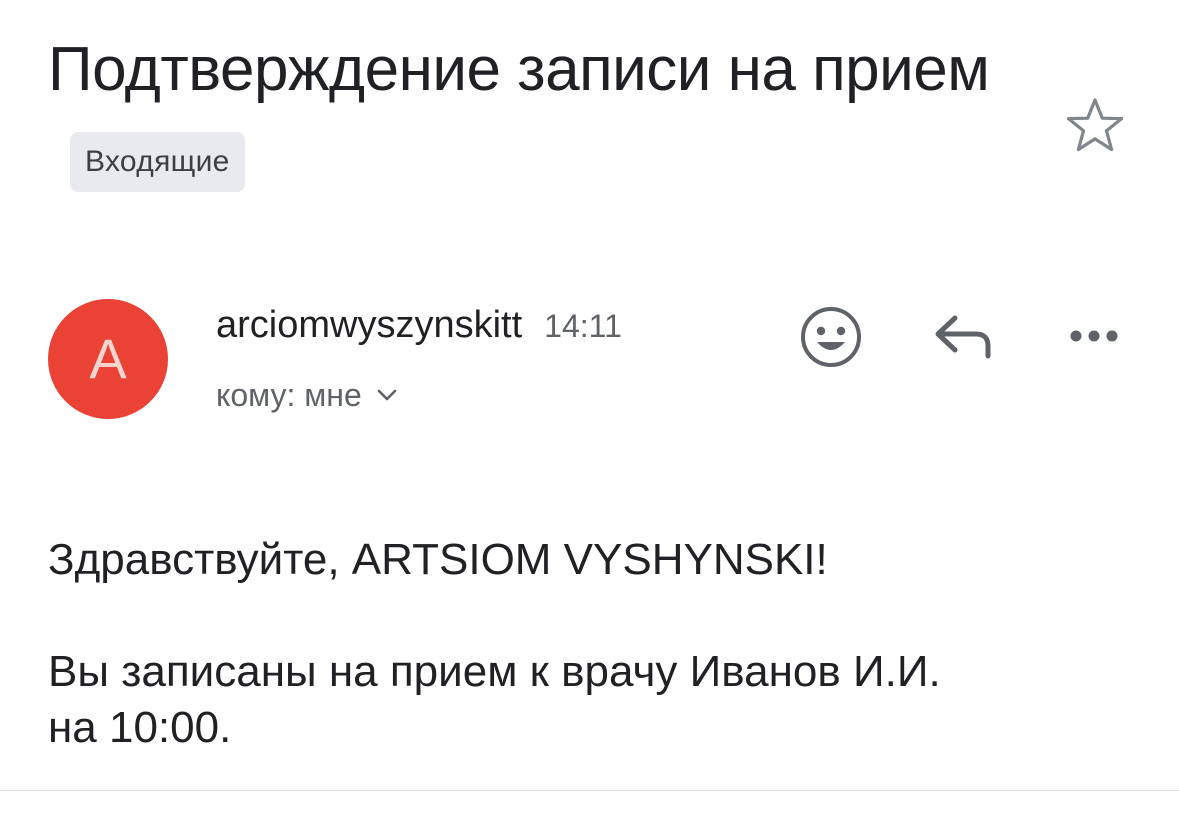  Describe the element at coordinates (438, 559) in the screenshot. I see `email-greeting: Здравствуйте, ARTSIOM VYSHYNSKI!` at that location.